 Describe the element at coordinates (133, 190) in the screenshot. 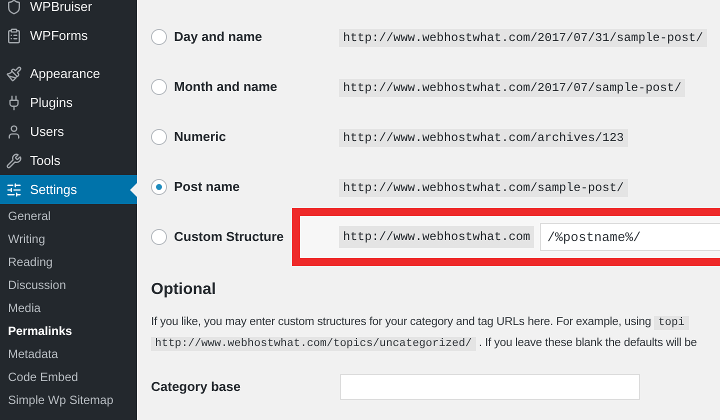

I see `current-pointer-icon` at that location.